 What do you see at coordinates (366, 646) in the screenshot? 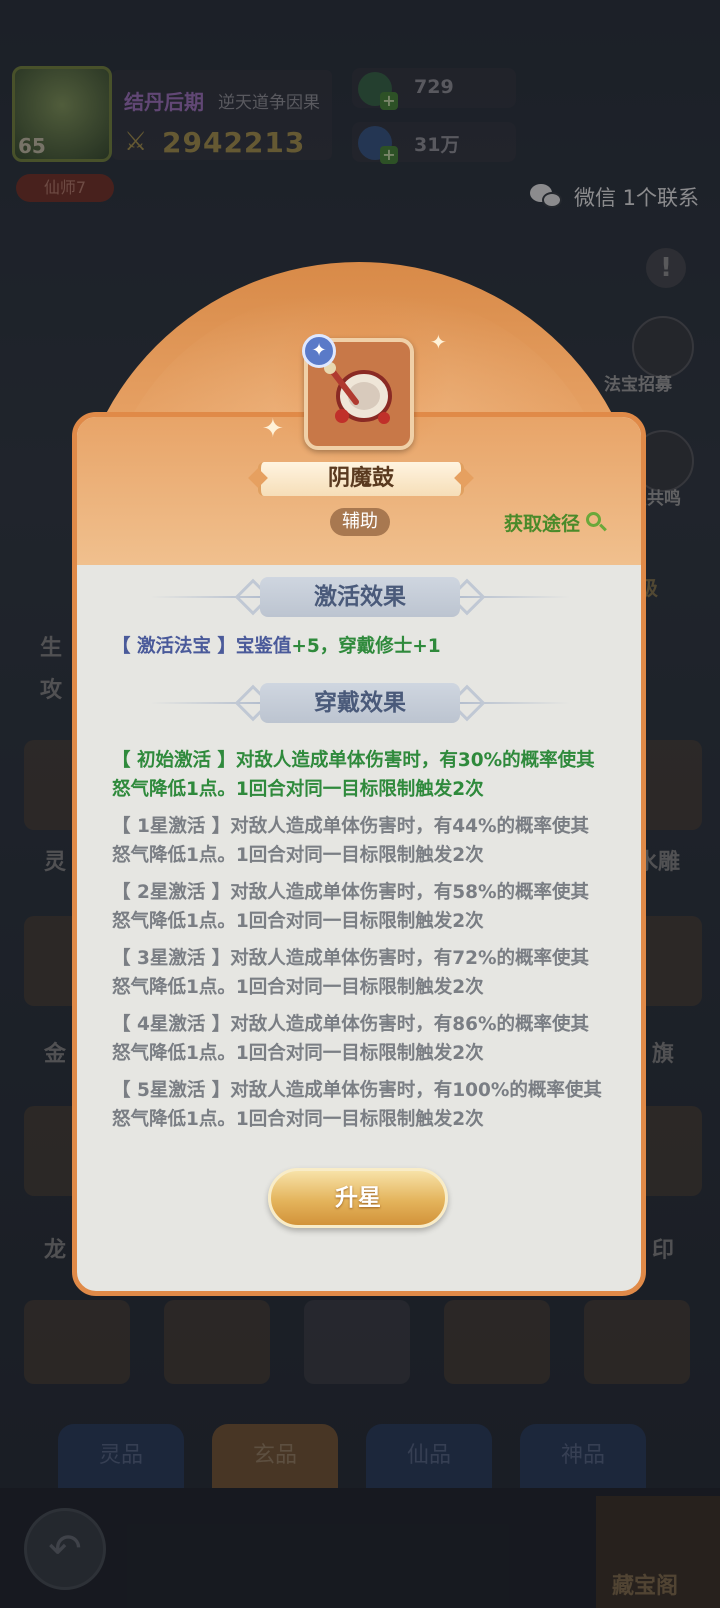
I see `activation-effect-value: +5，穿戴修士+1` at bounding box center [366, 646].